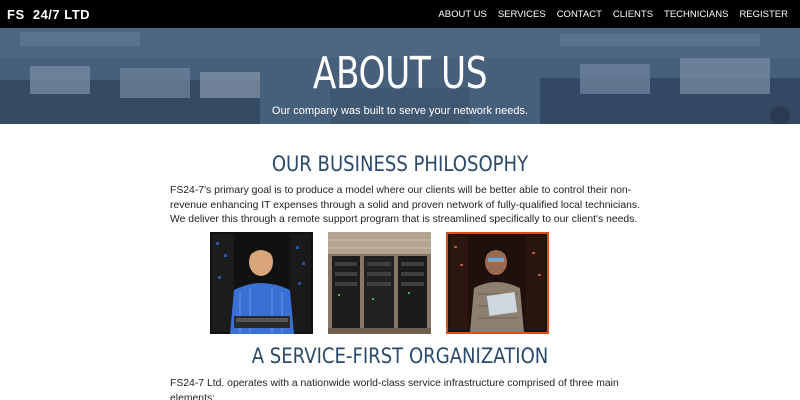 The width and height of the screenshot is (800, 400). I want to click on nav-services: SERVICES, so click(522, 14).